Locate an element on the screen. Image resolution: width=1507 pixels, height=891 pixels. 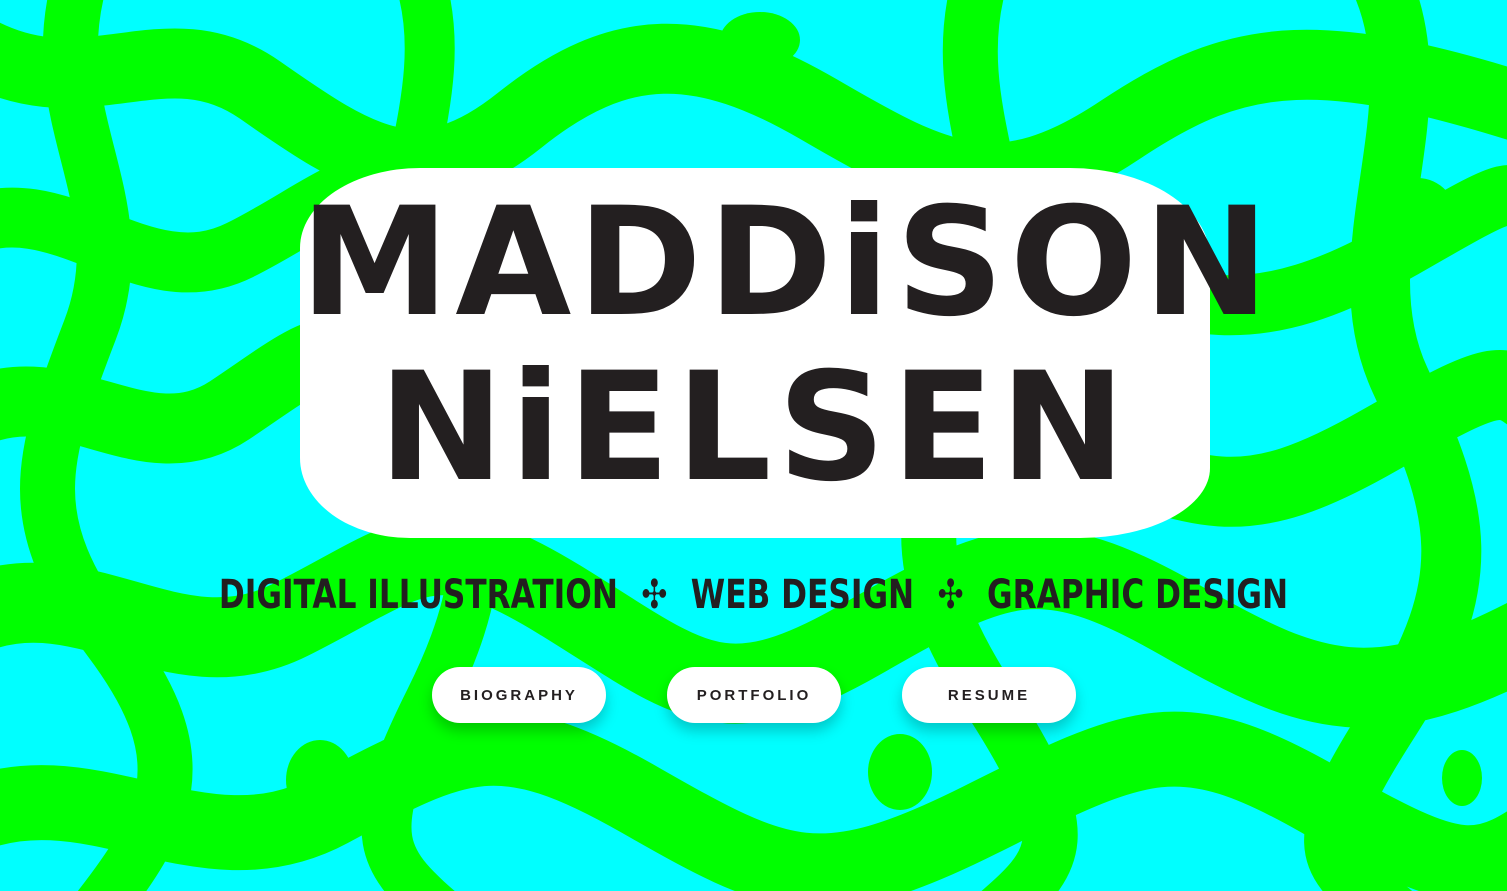
portfolio-button: PORTFOLIO is located at coordinates (754, 695).